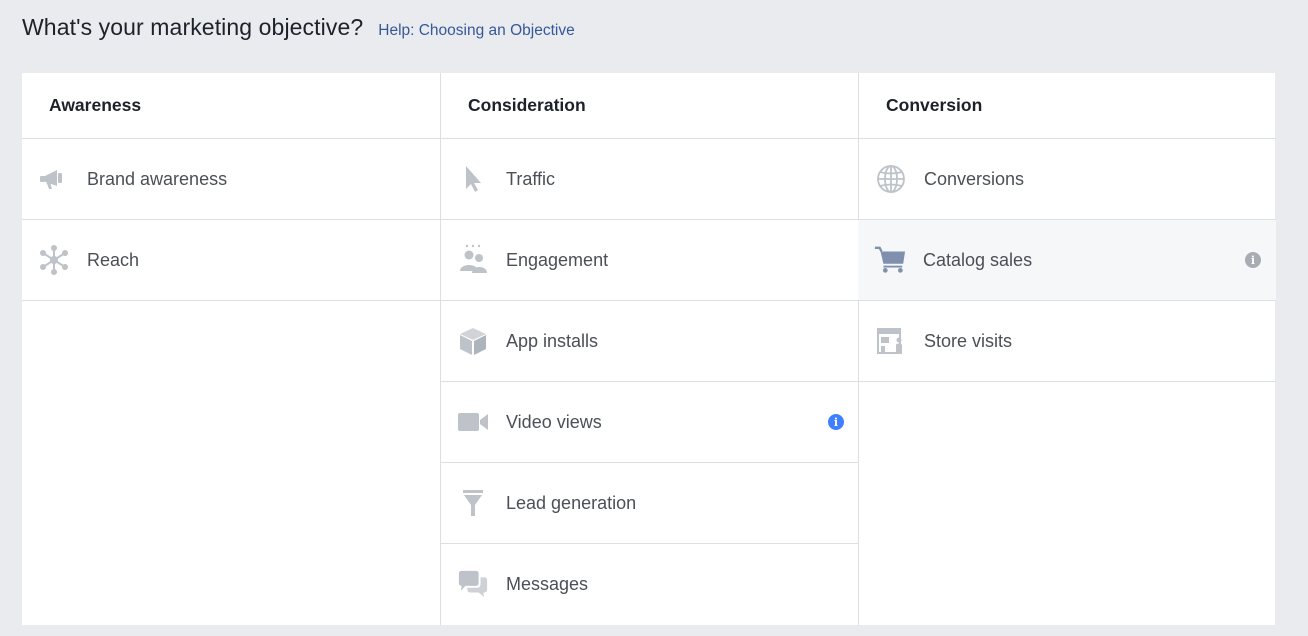 This screenshot has width=1308, height=636. What do you see at coordinates (473, 422) in the screenshot?
I see `video-camera-icon` at bounding box center [473, 422].